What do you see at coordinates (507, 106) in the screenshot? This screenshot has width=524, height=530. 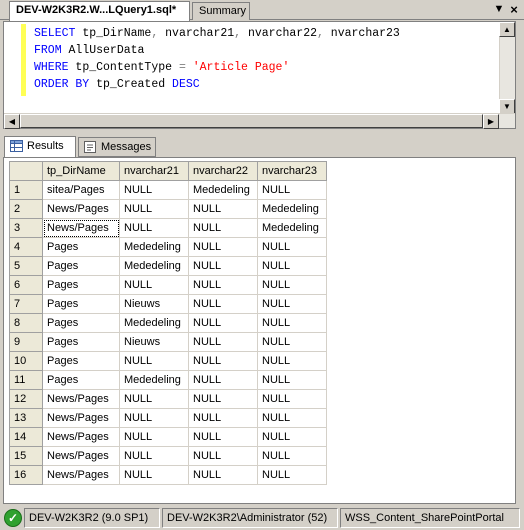 I see `scroll-down-icon: ▼` at bounding box center [507, 106].